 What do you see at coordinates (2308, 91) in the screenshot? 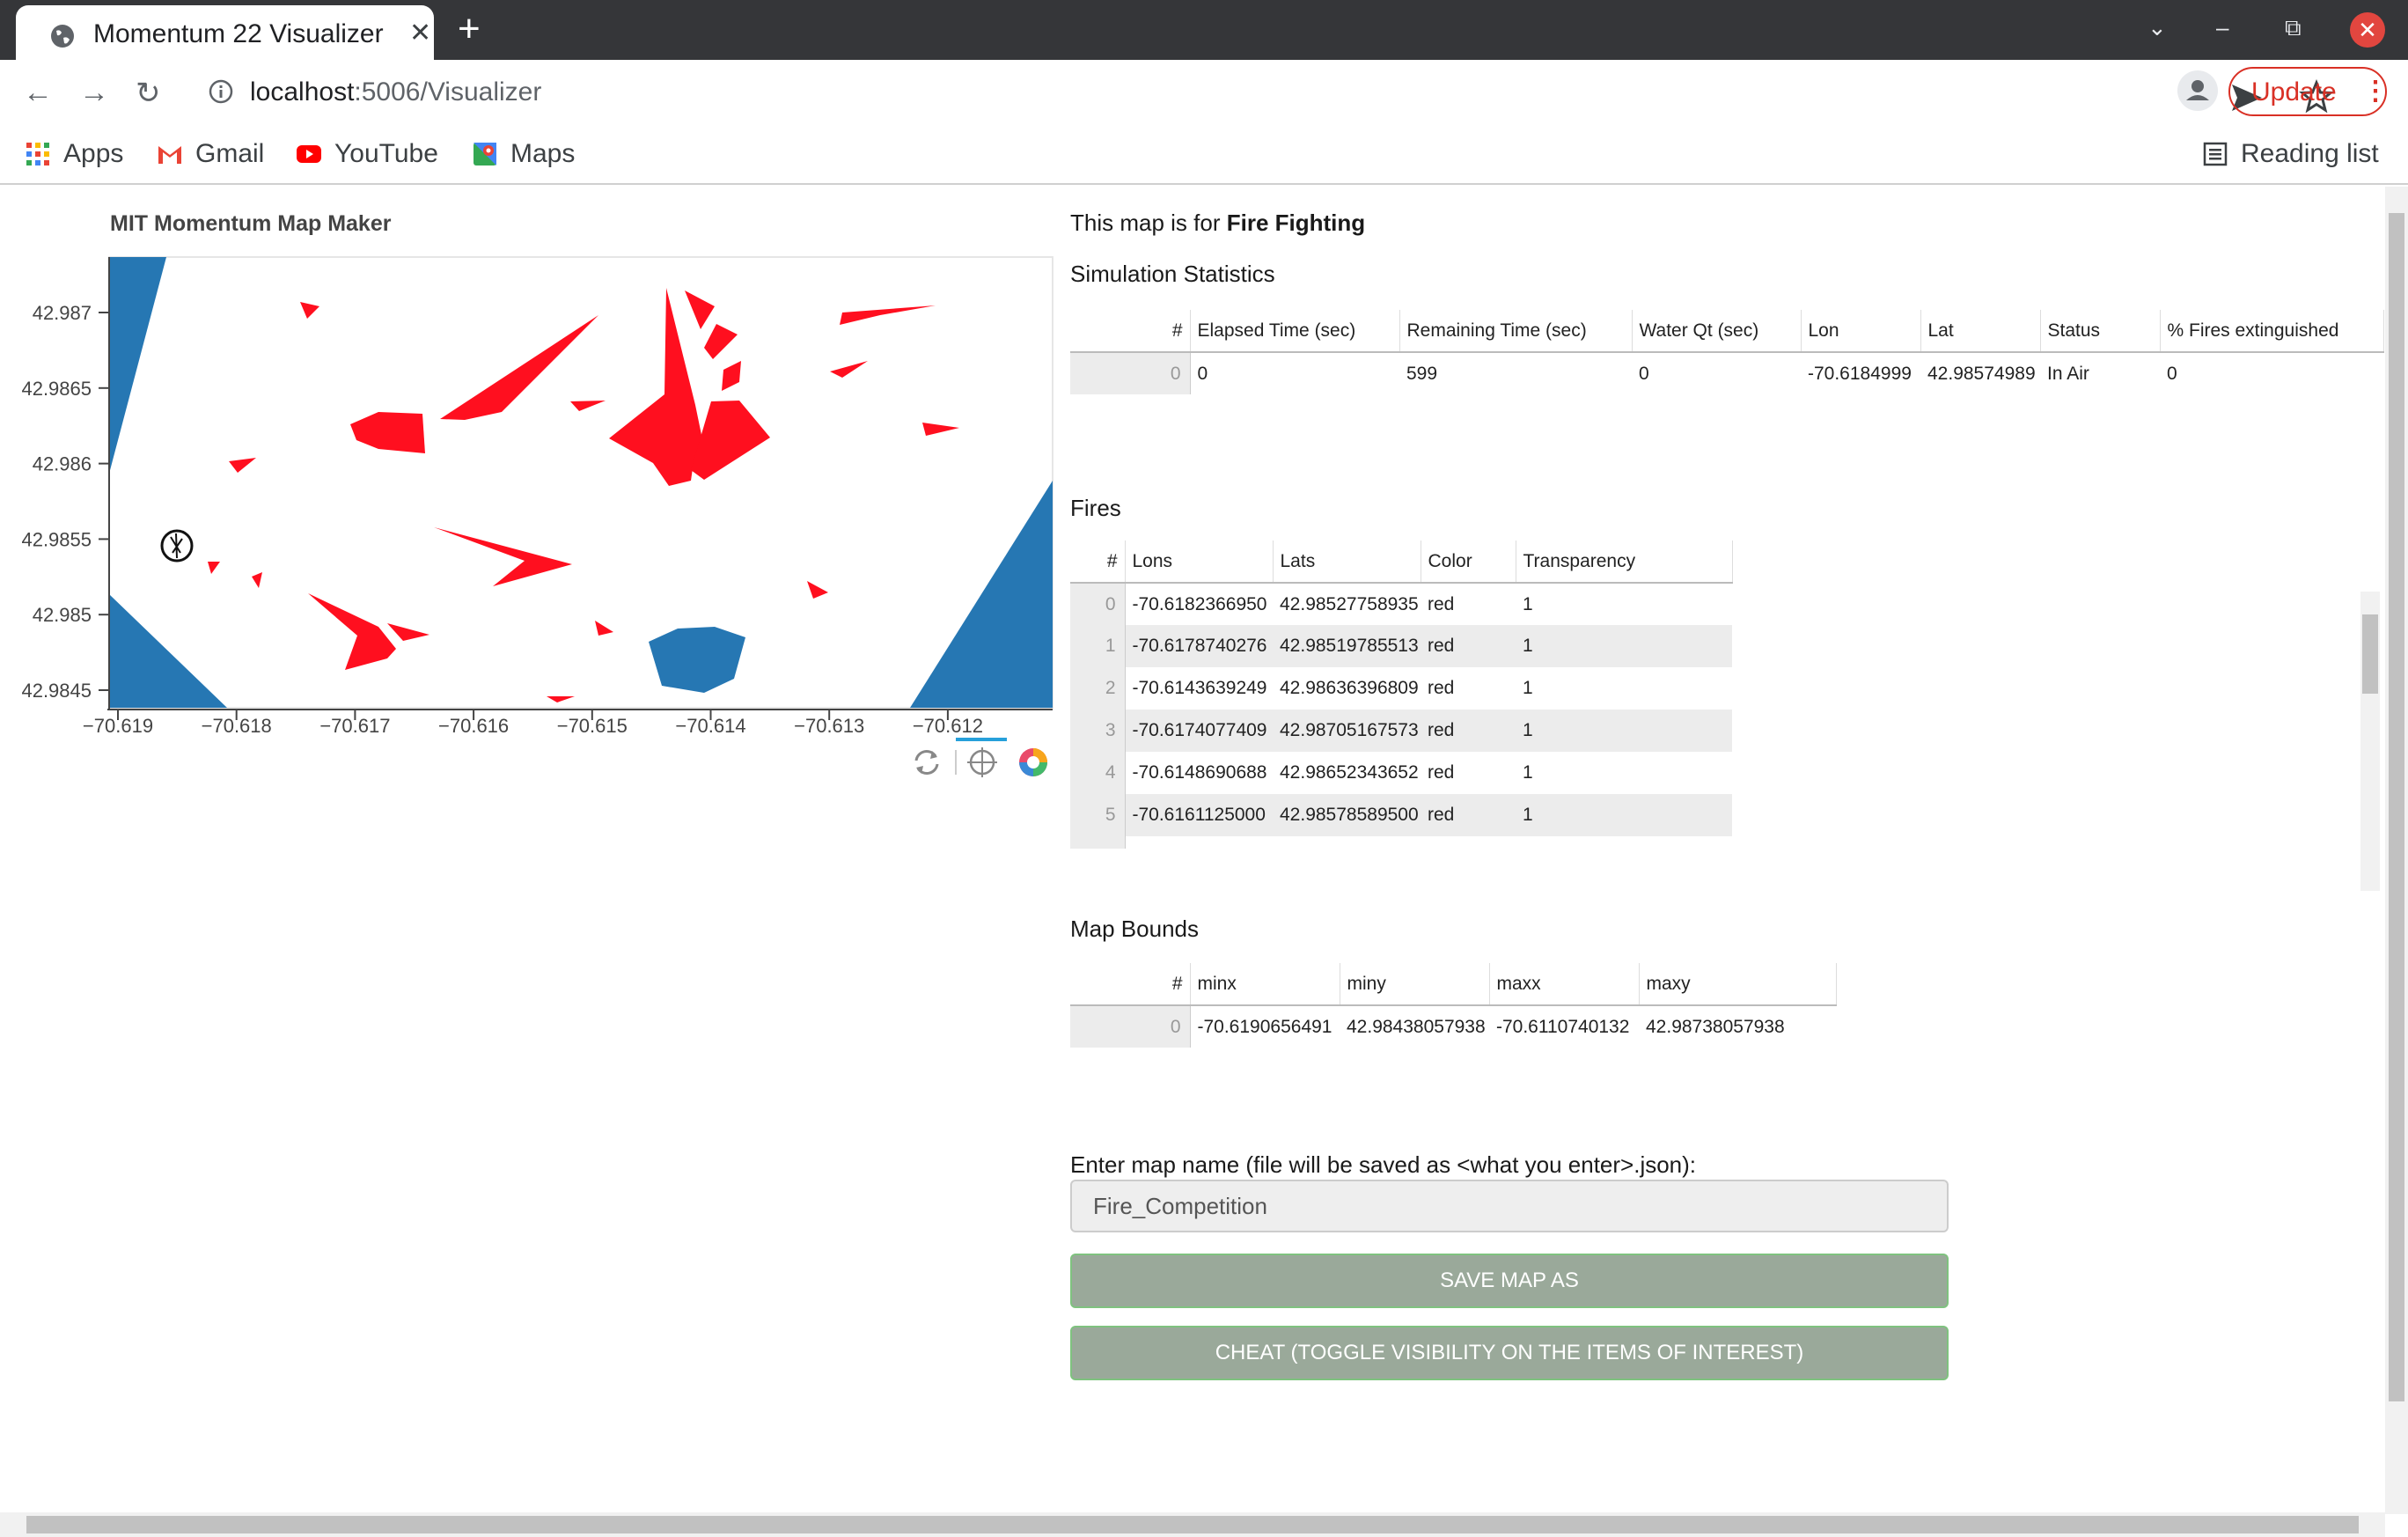
I see `update-button: Update ⋮` at bounding box center [2308, 91].